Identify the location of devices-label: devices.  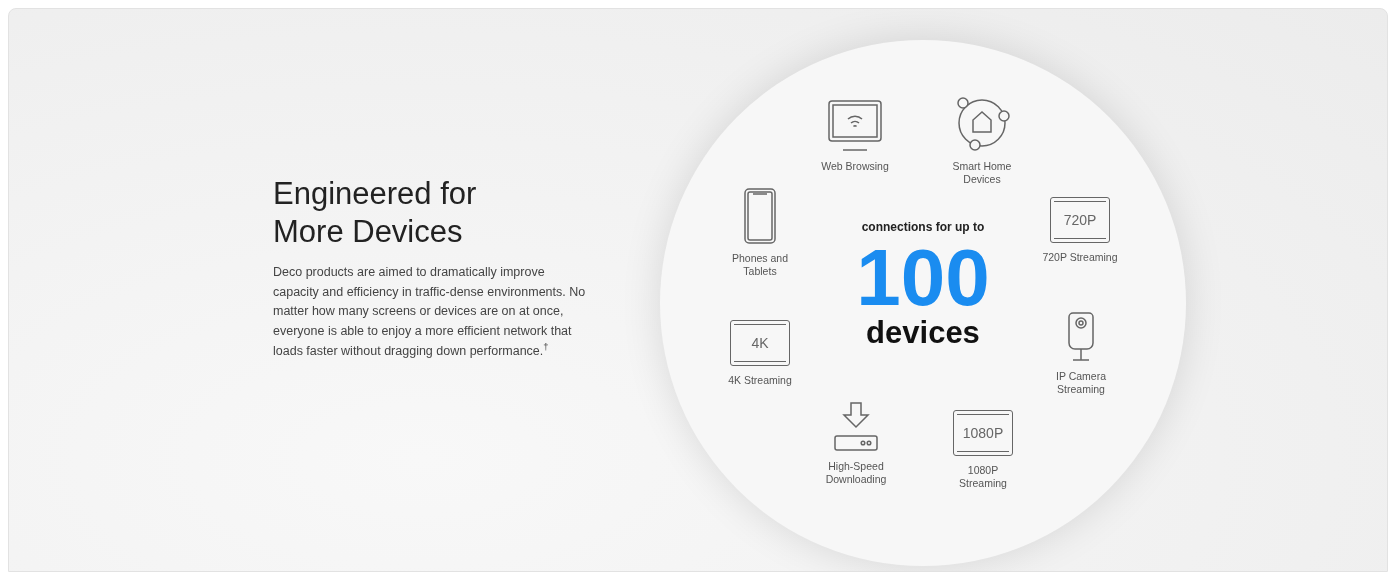
(923, 333).